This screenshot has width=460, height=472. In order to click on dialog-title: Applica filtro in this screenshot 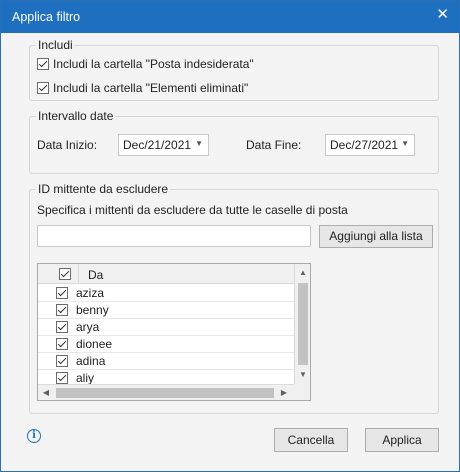, I will do `click(46, 17)`.